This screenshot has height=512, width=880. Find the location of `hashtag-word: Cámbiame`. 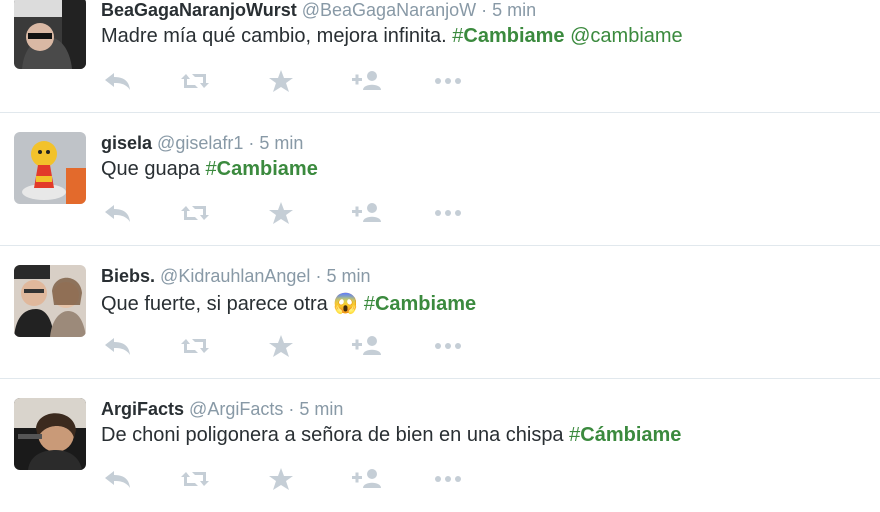

hashtag-word: Cámbiame is located at coordinates (631, 435).